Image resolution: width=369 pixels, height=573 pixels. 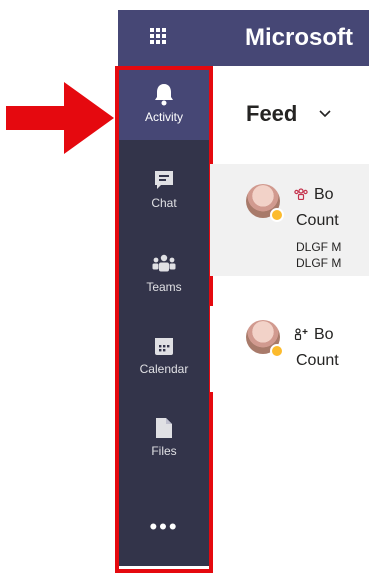 What do you see at coordinates (158, 36) in the screenshot?
I see `app-launcher-icon` at bounding box center [158, 36].